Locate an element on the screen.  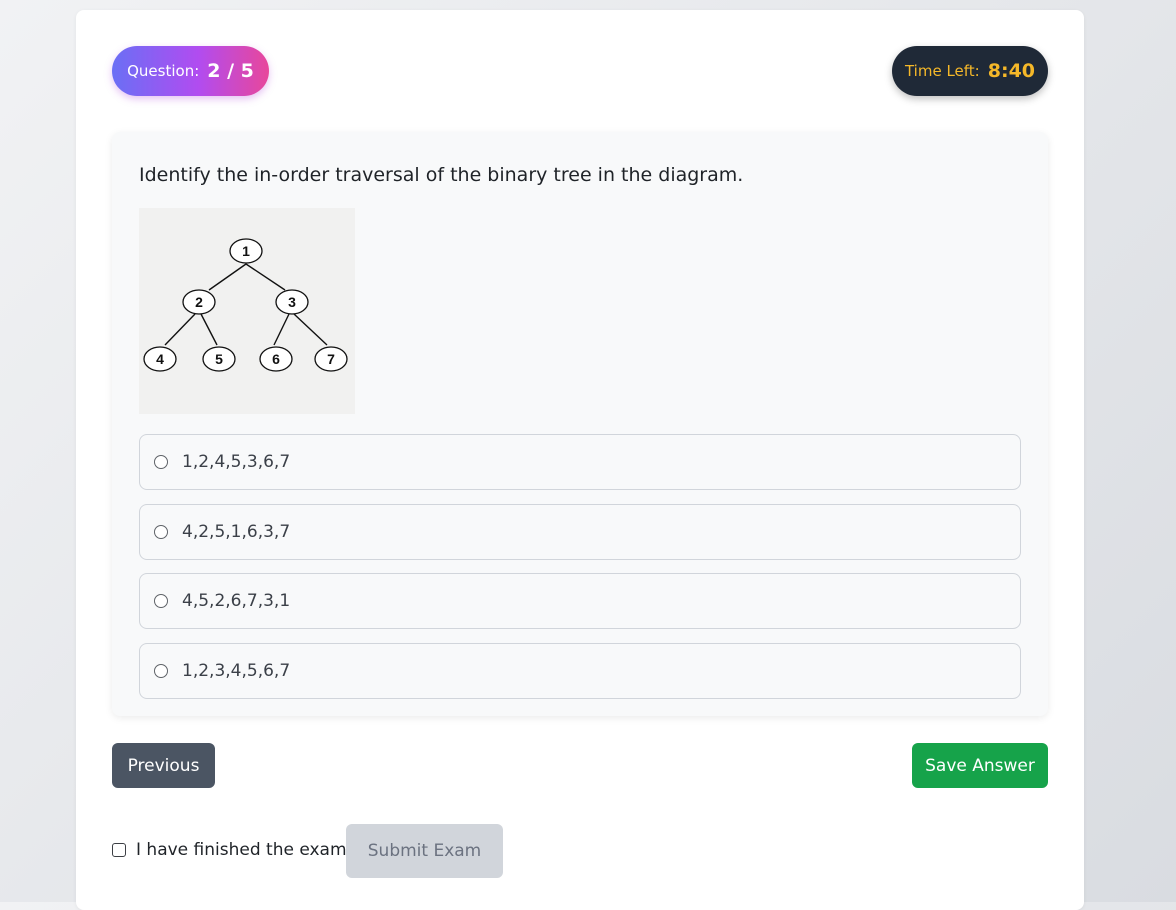
answer-option-1: 1,2,4,5,3,6,7 is located at coordinates (580, 462).